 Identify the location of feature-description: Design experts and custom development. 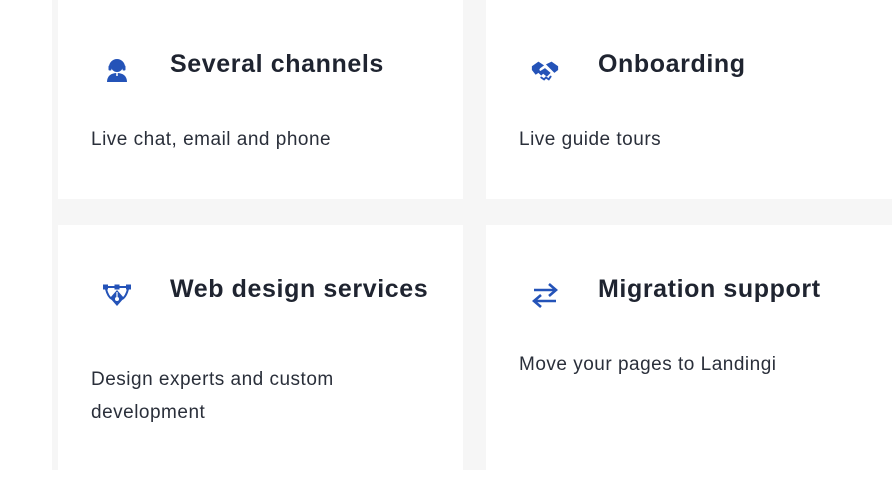
(212, 396).